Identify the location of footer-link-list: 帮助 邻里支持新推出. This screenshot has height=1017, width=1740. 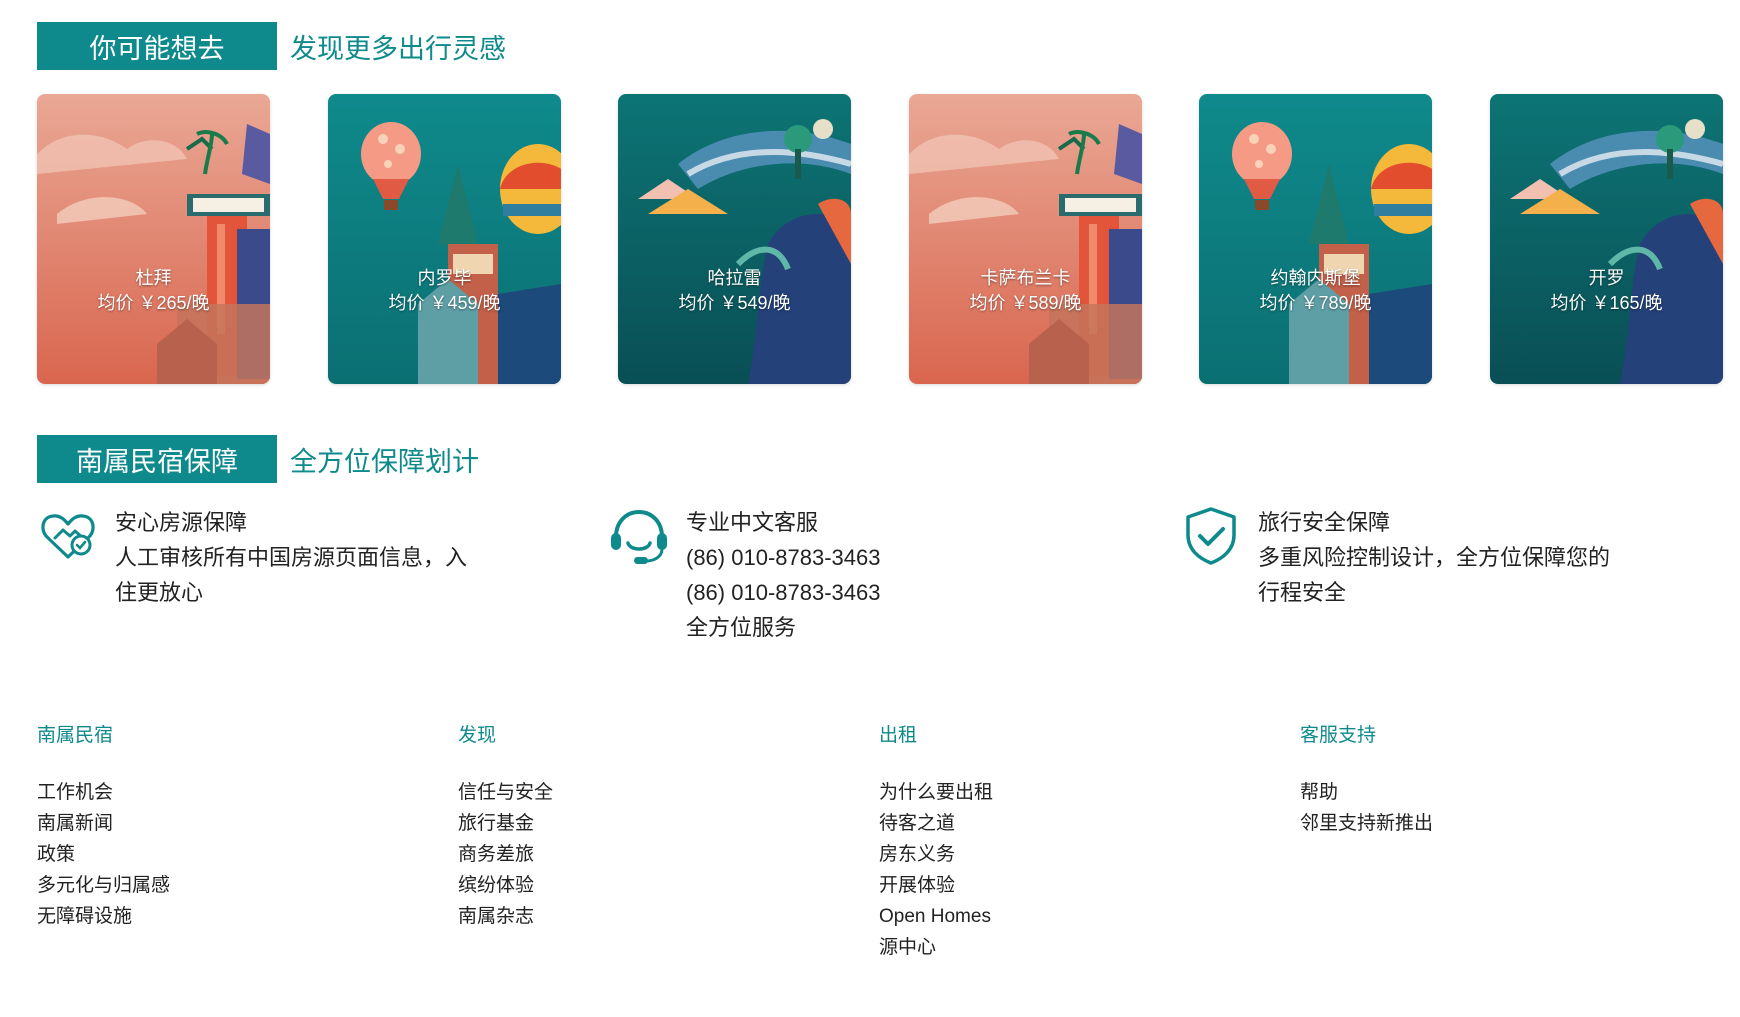
(1366, 808).